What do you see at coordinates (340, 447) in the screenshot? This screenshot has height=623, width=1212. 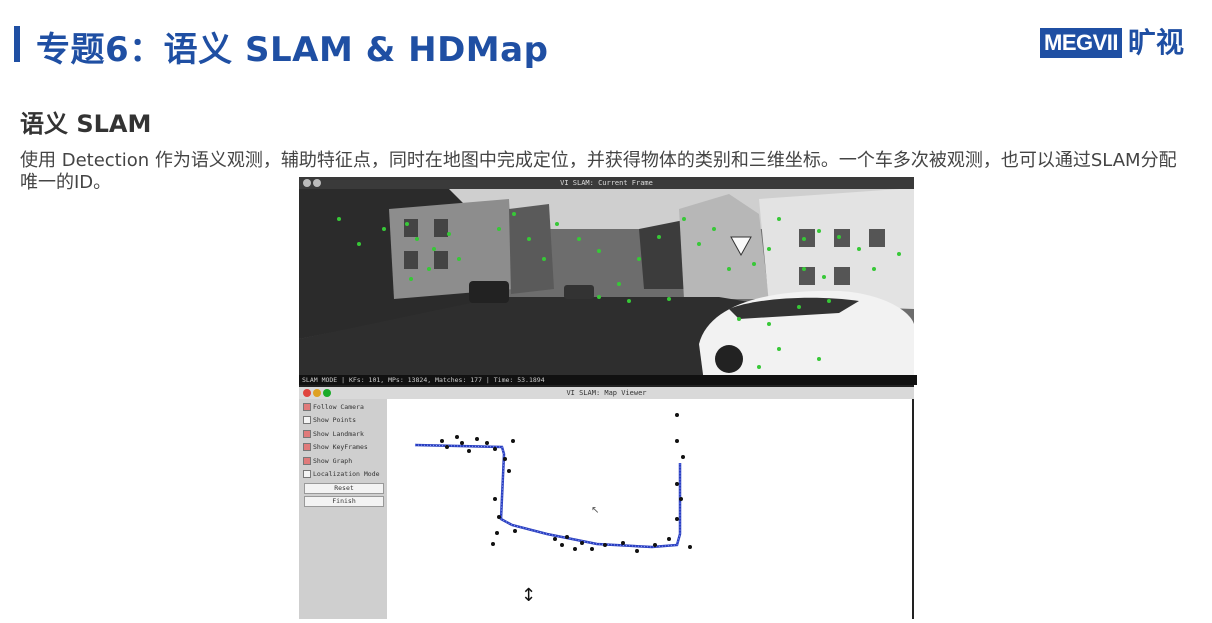 I see `option-label: Show KeyFrames` at bounding box center [340, 447].